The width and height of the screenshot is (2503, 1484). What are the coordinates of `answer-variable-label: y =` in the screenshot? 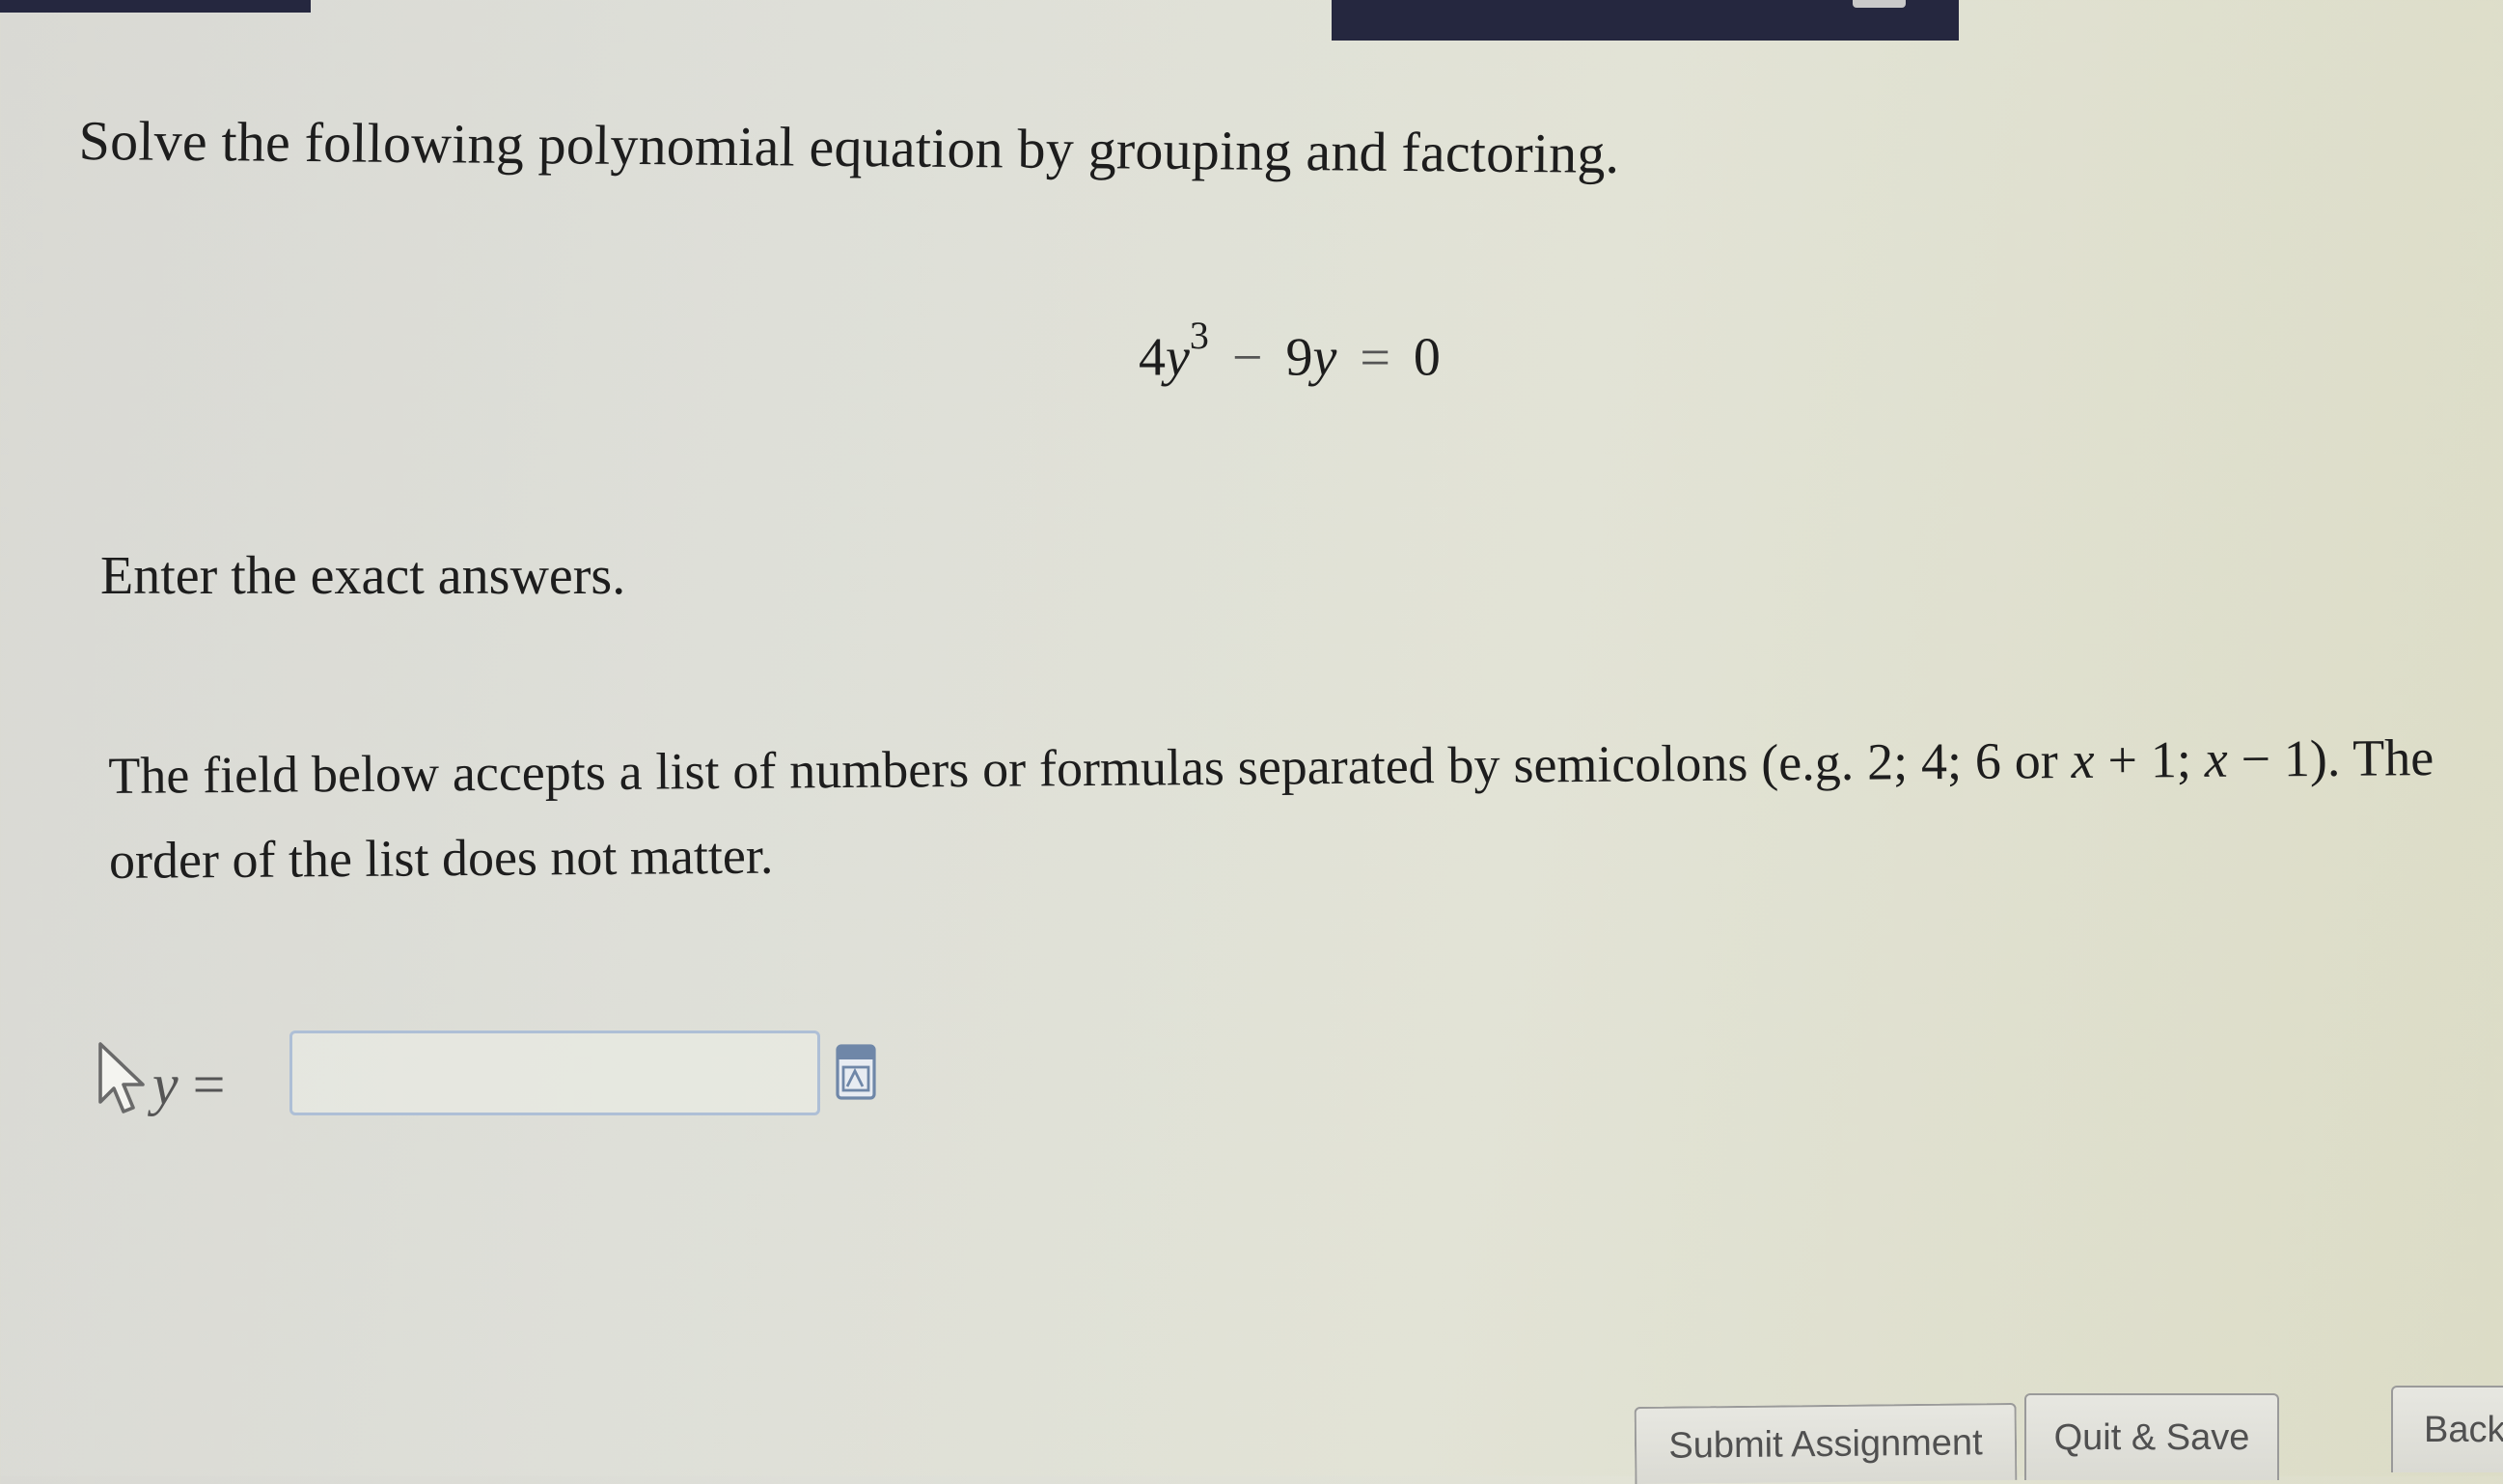 It's located at (188, 1085).